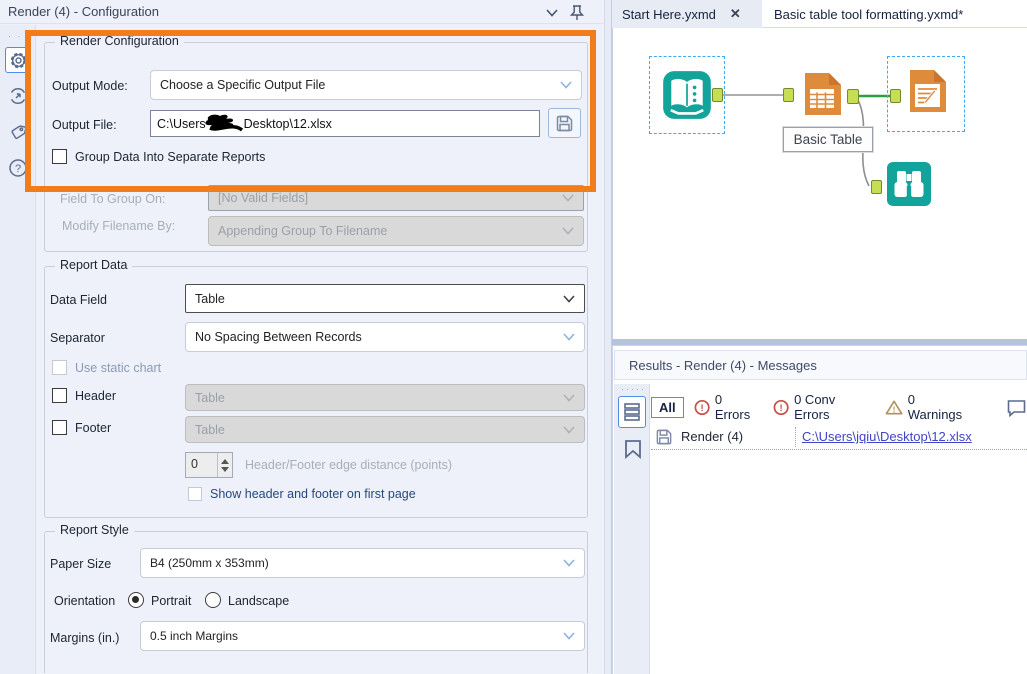 The height and width of the screenshot is (674, 1027). I want to click on errors-filter: ! 0 Errors, so click(726, 407).